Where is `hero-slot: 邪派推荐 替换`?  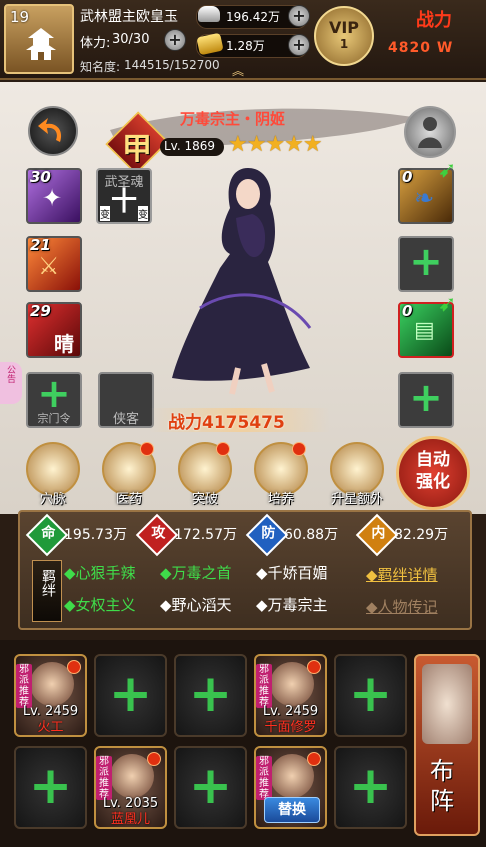
hero-slot: 邪派推荐 替换 is located at coordinates (290, 787).